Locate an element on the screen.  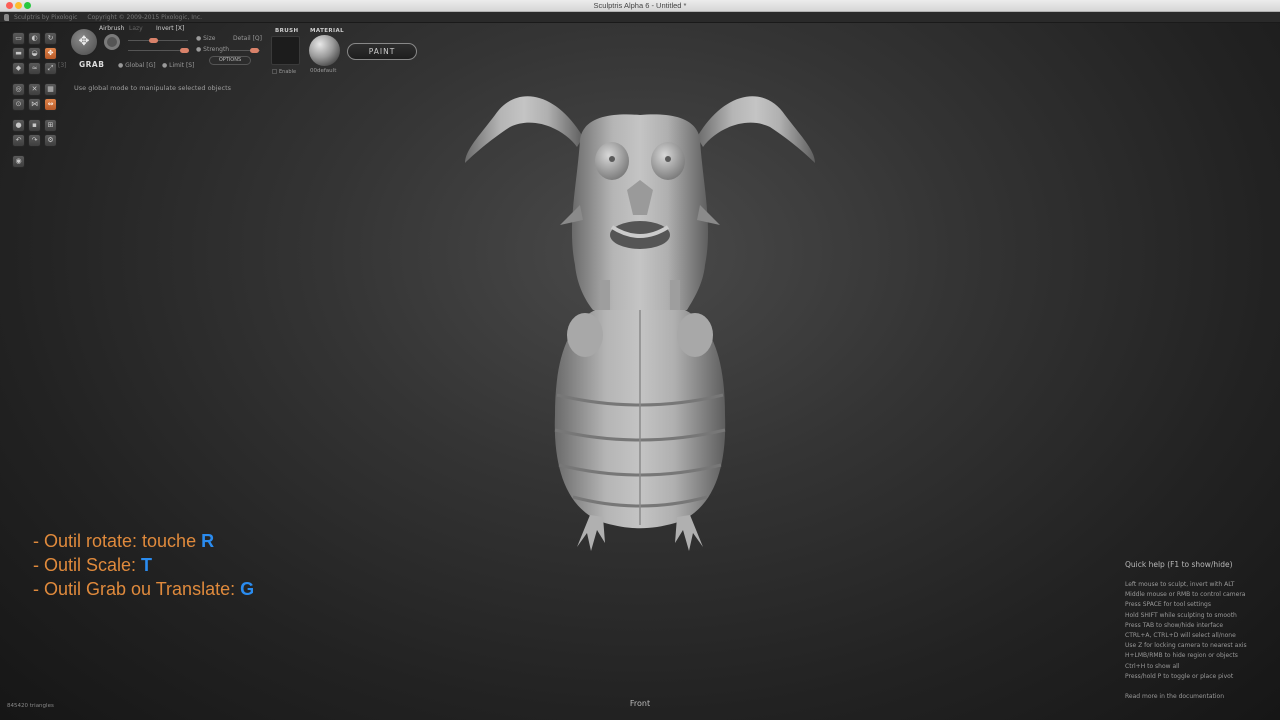
right-hand is located at coordinates (695, 335).